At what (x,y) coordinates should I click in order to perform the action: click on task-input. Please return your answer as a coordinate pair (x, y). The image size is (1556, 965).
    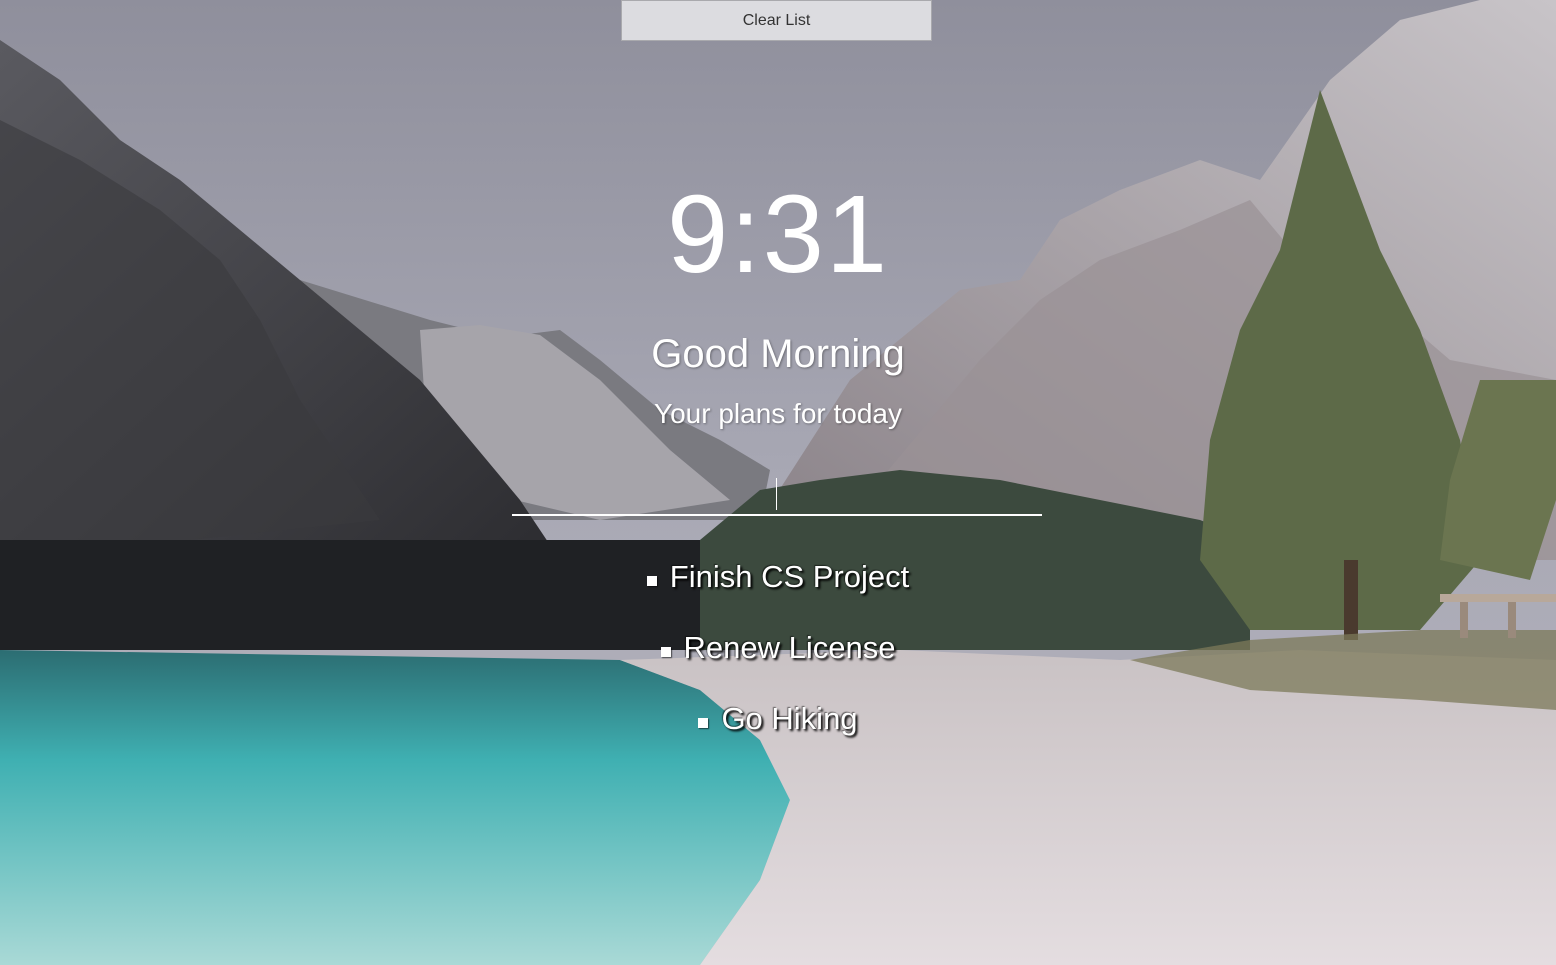
    Looking at the image, I should click on (777, 496).